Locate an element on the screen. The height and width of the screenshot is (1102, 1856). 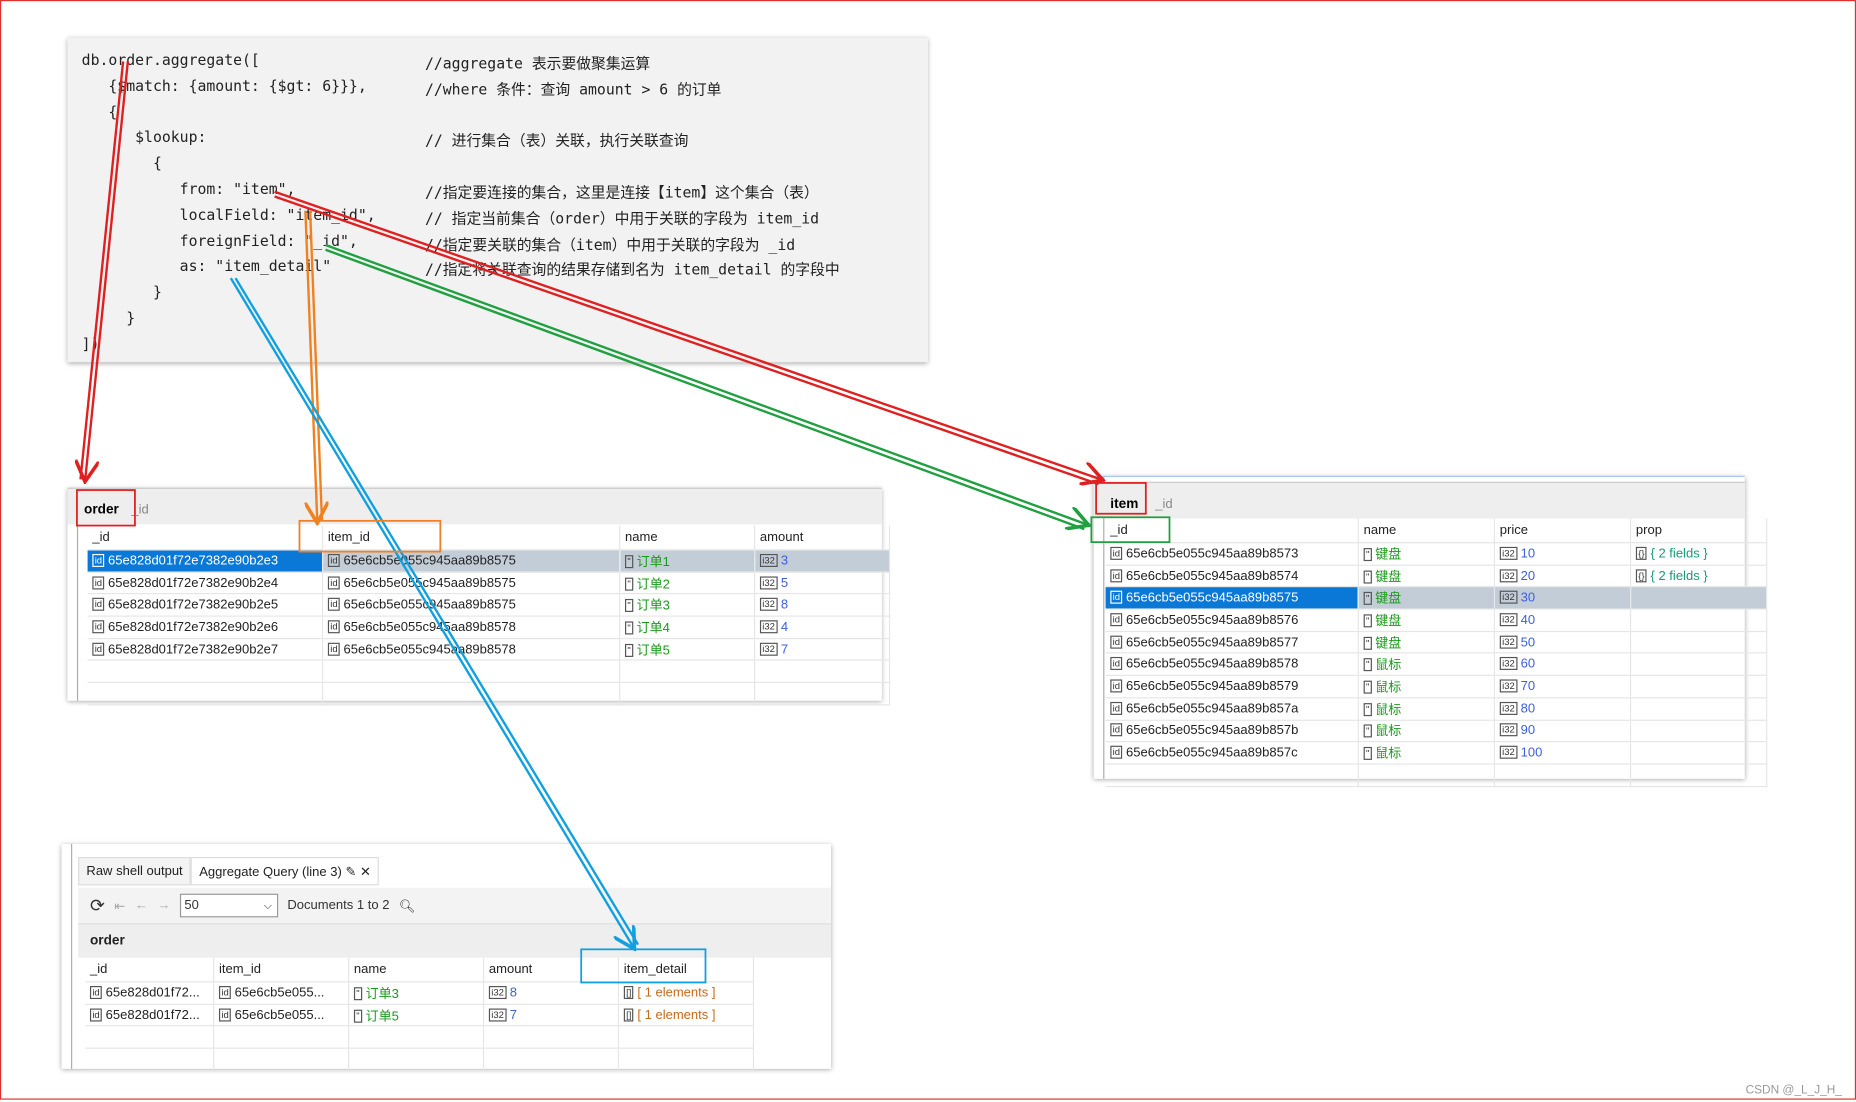
watermark: CSDN @_L_J_H_ is located at coordinates (1793, 1091).